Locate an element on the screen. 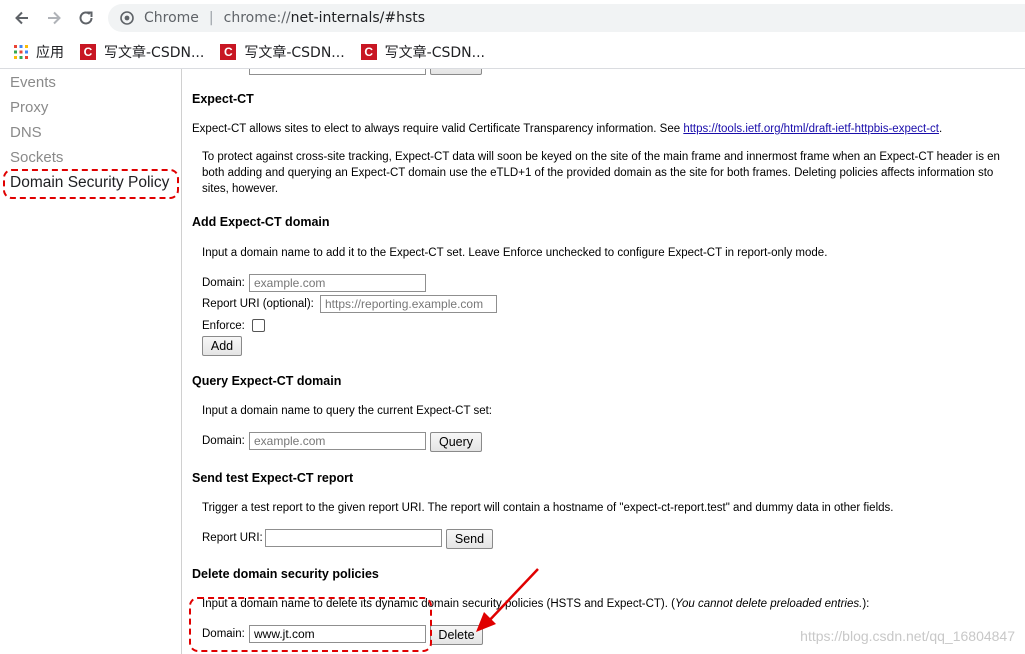  chrome-icon is located at coordinates (127, 18).